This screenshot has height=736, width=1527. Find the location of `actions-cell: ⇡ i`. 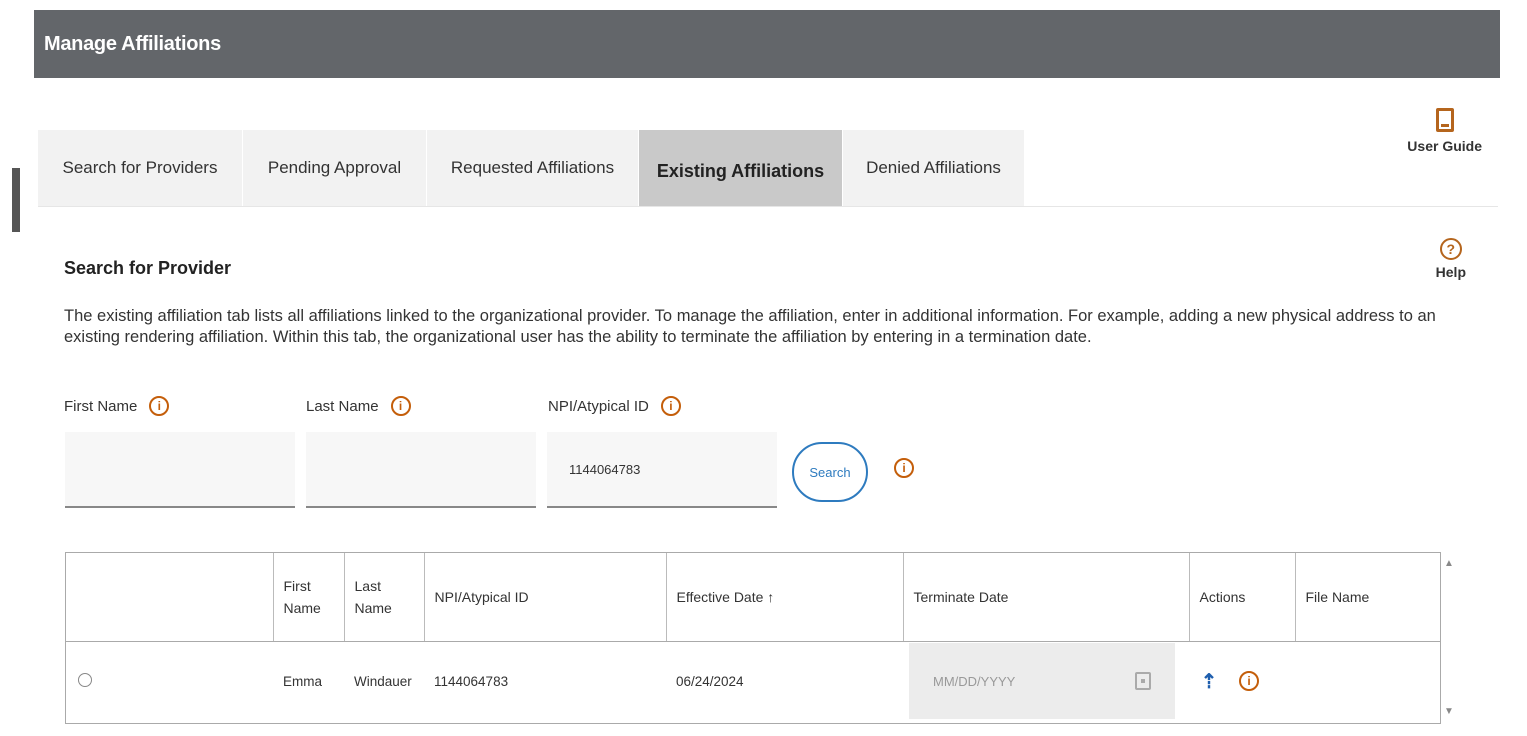

actions-cell: ⇡ i is located at coordinates (1242, 681).